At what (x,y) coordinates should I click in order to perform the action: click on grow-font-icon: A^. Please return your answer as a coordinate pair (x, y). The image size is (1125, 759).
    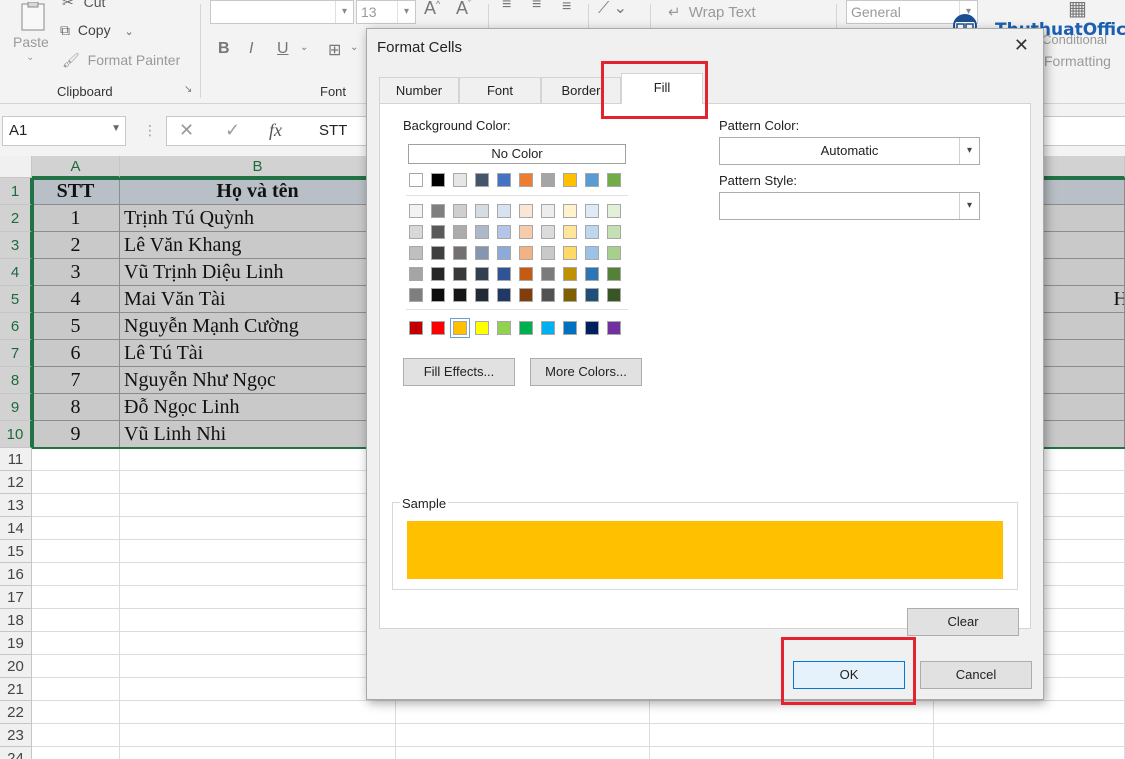
    Looking at the image, I should click on (432, 9).